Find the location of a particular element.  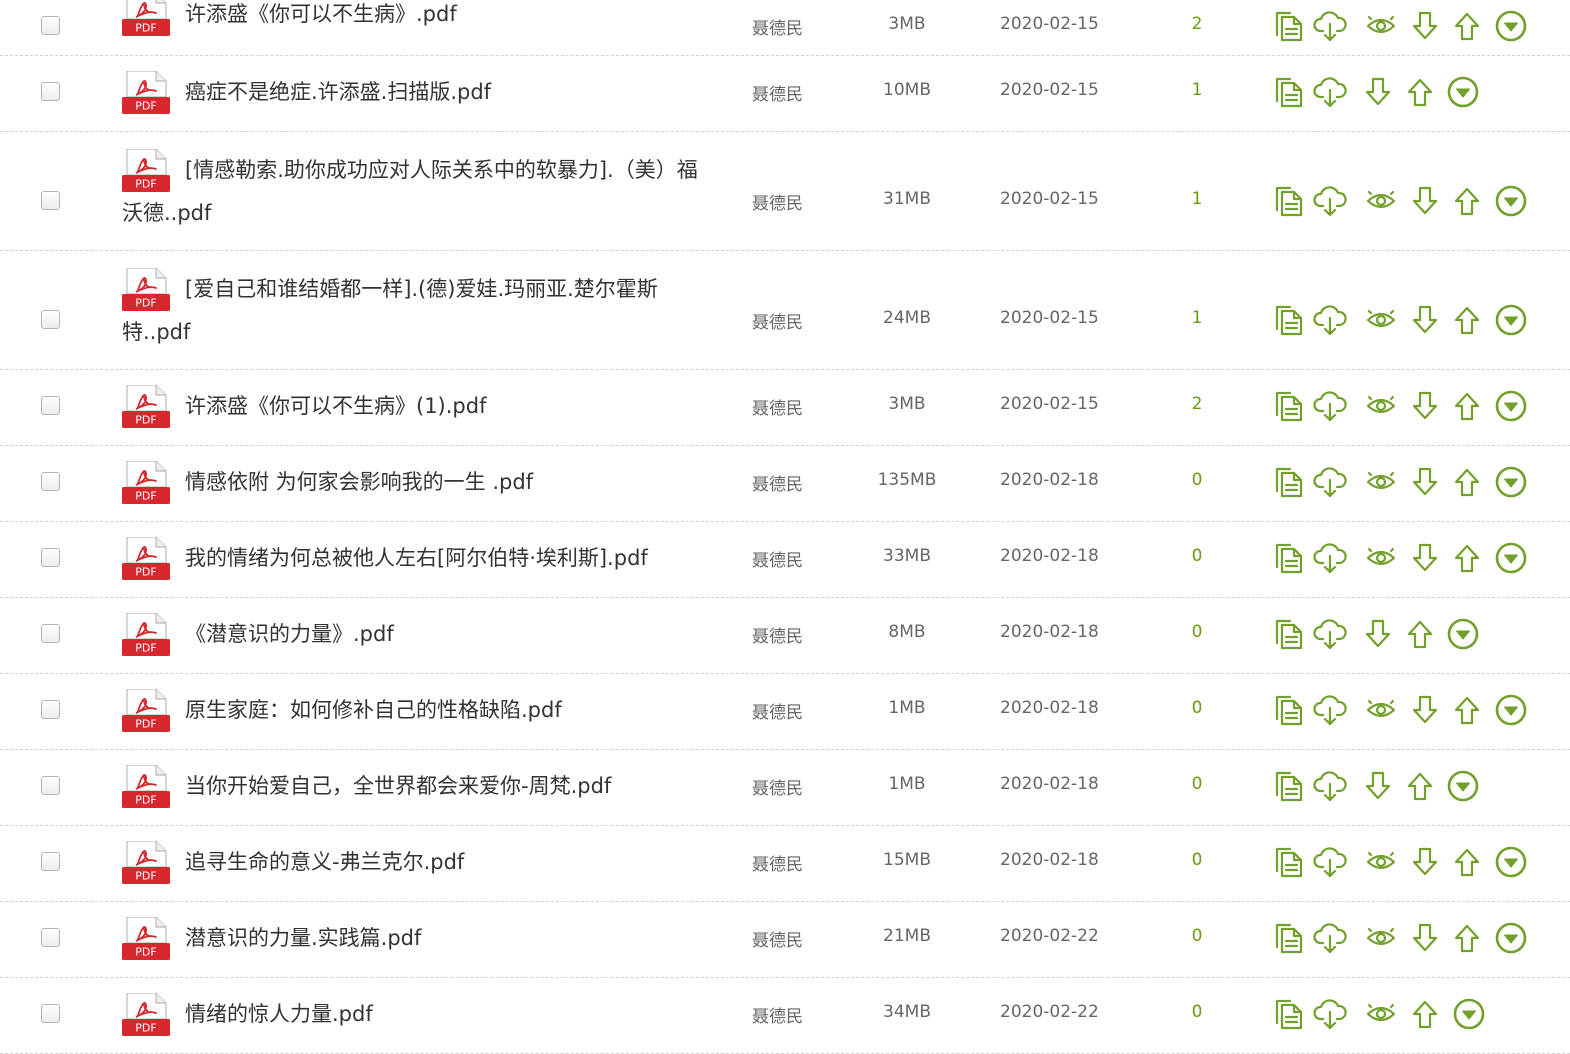

file-name: PDF [爱自己和谁结婚都一样].(德)爱娃.玛丽亚.楚尔霍斯 特..pdf is located at coordinates (422, 311).